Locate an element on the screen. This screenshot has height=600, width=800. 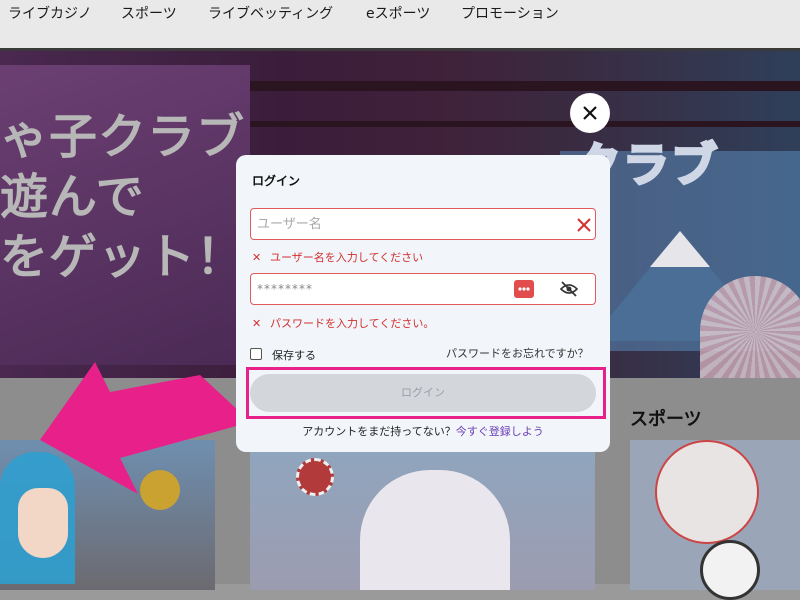
signup-link: 今すぐ登録しよう is located at coordinates (500, 431).